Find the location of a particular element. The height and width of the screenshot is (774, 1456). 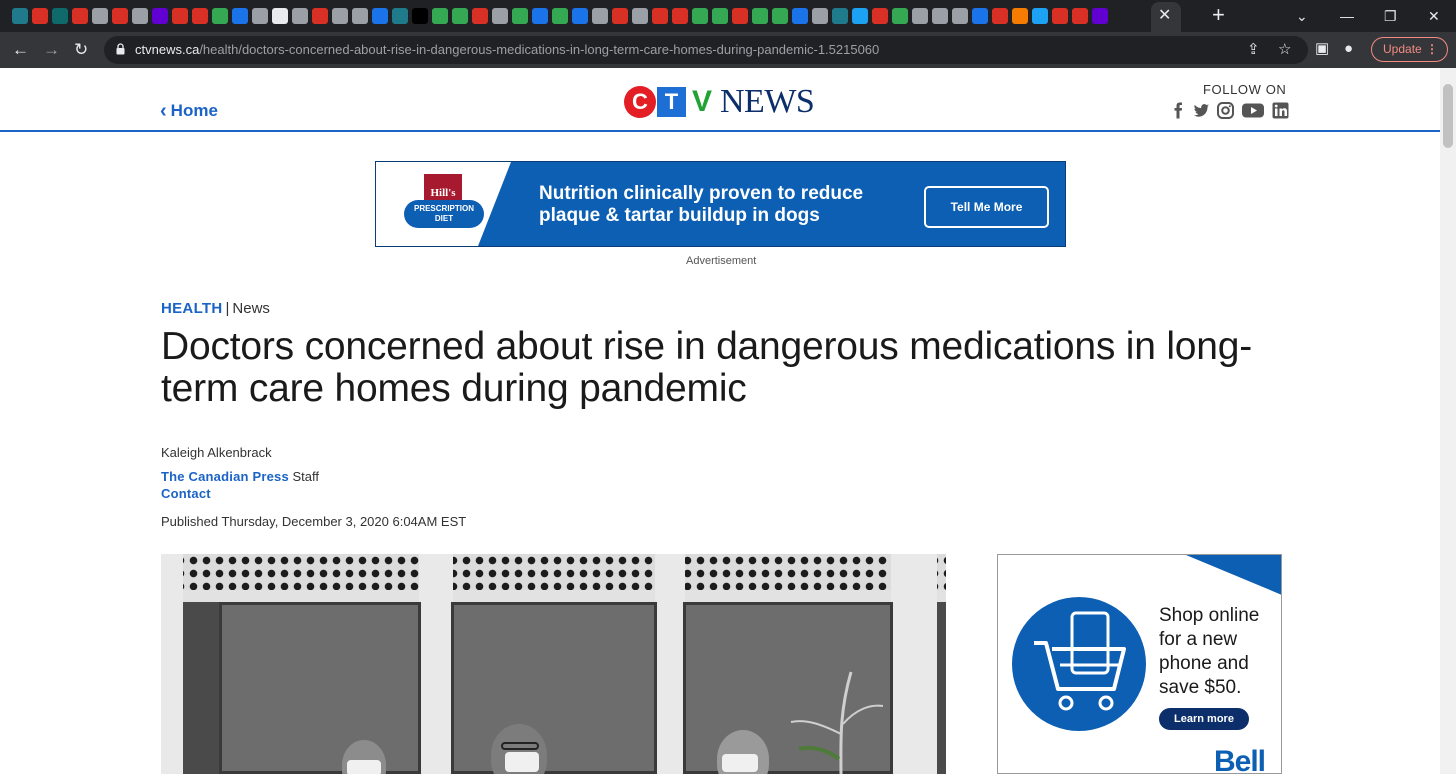

contact-link: Contact is located at coordinates (186, 493).